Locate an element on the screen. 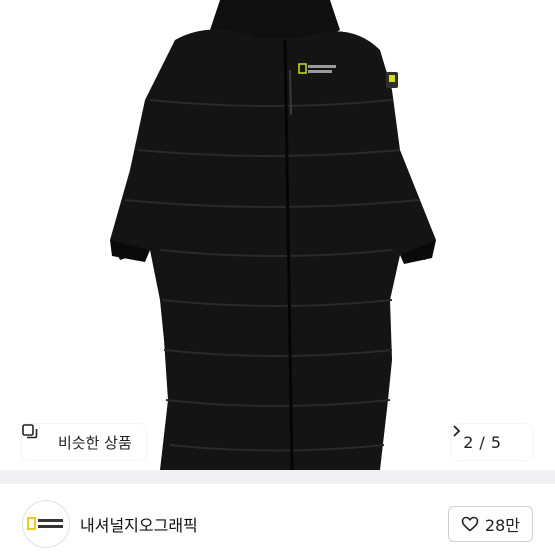 This screenshot has width=555, height=555. duplicate-squares-icon is located at coordinates (36, 437).